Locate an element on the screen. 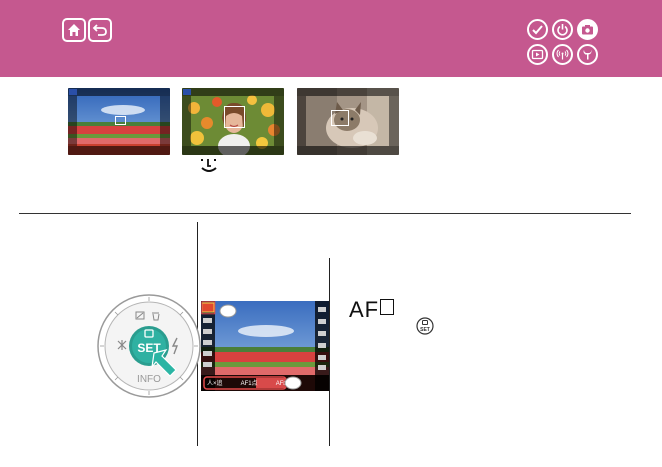  column-divider-right is located at coordinates (329, 352).